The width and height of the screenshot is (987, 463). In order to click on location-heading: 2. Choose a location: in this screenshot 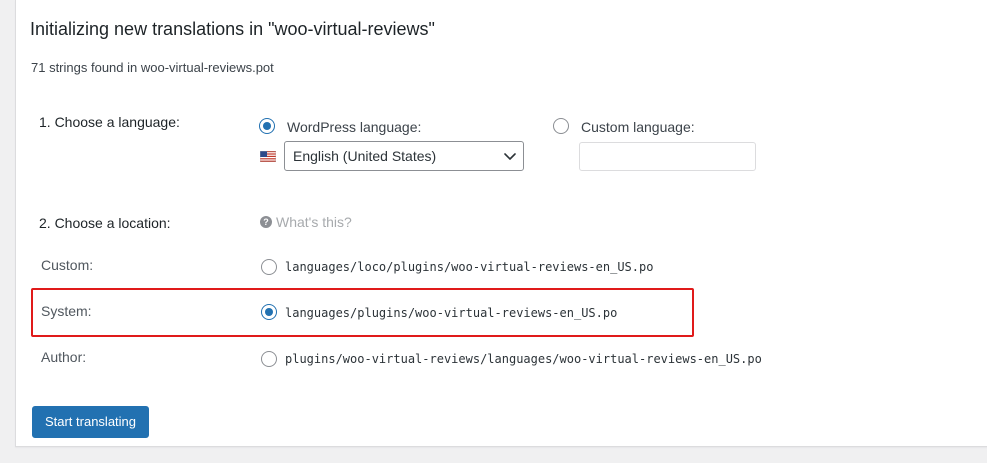, I will do `click(105, 223)`.